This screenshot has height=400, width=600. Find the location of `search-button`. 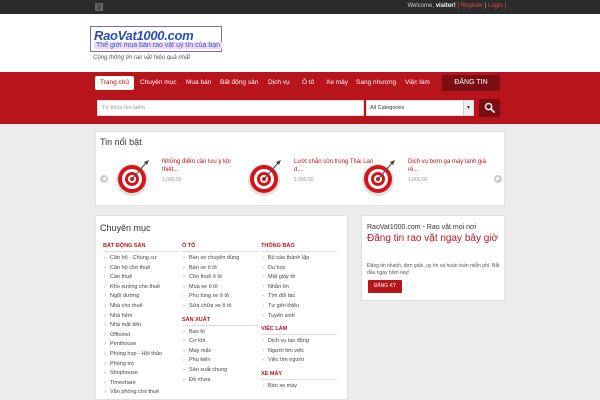

search-button is located at coordinates (489, 108).